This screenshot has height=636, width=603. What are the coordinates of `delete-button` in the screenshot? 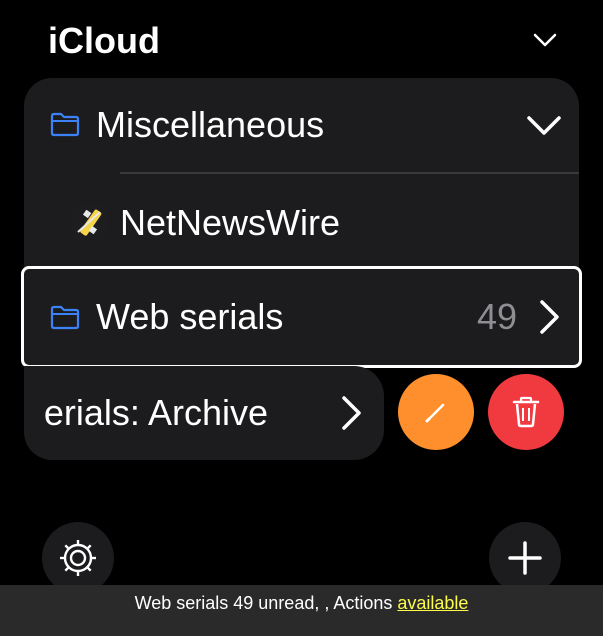 It's located at (526, 412).